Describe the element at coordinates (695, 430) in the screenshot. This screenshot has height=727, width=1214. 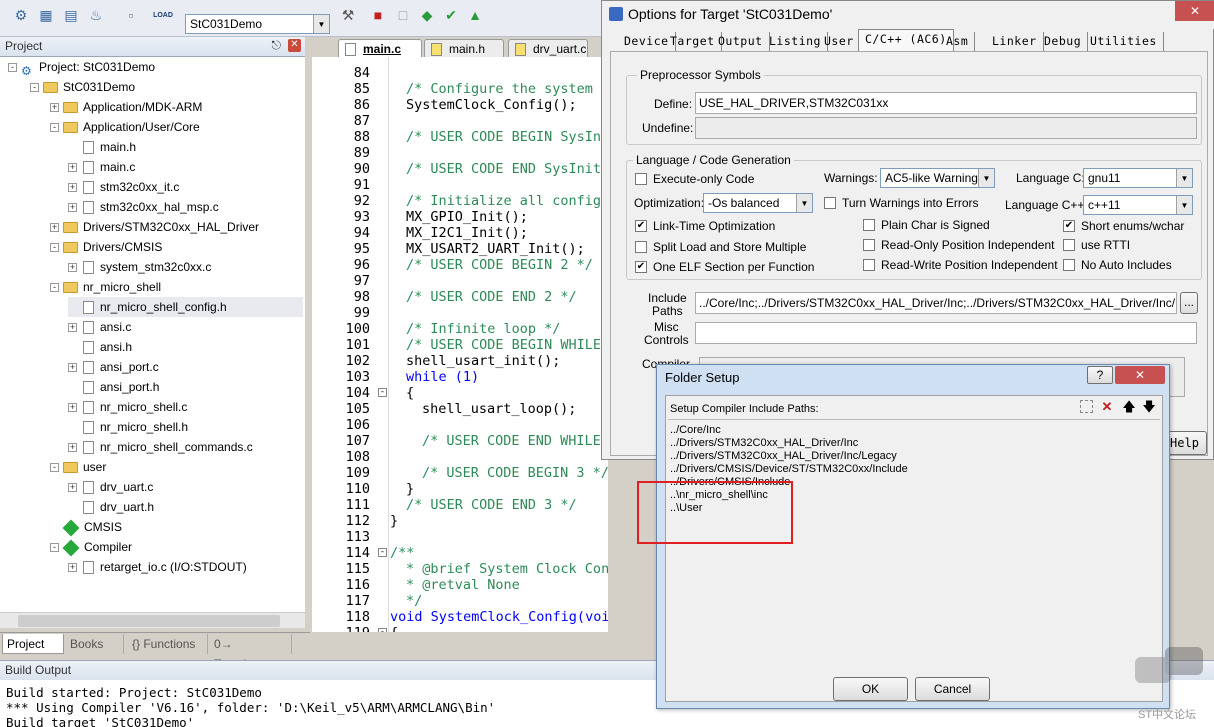
I see `include-path-item: ../Core/Inc` at that location.